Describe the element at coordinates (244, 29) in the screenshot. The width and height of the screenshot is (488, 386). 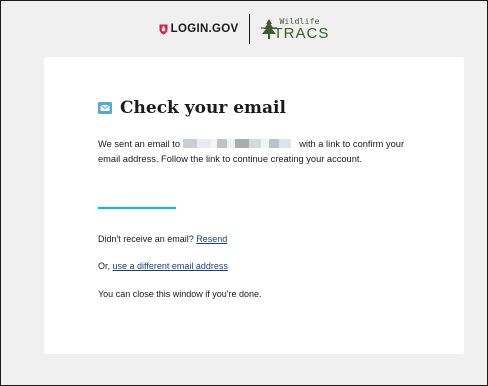
I see `page-header: LOGIN.GOV Wildlife TRACS` at that location.